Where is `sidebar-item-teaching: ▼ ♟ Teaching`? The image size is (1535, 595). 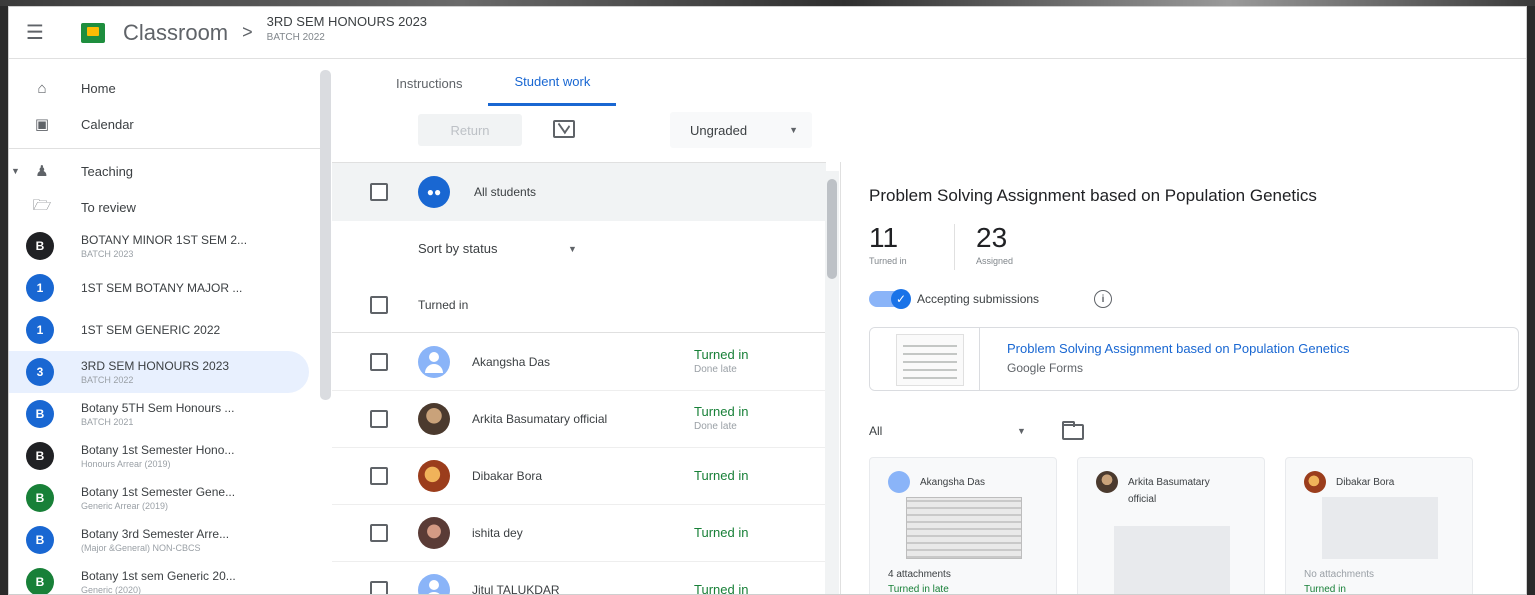 sidebar-item-teaching: ▼ ♟ Teaching is located at coordinates (170, 171).